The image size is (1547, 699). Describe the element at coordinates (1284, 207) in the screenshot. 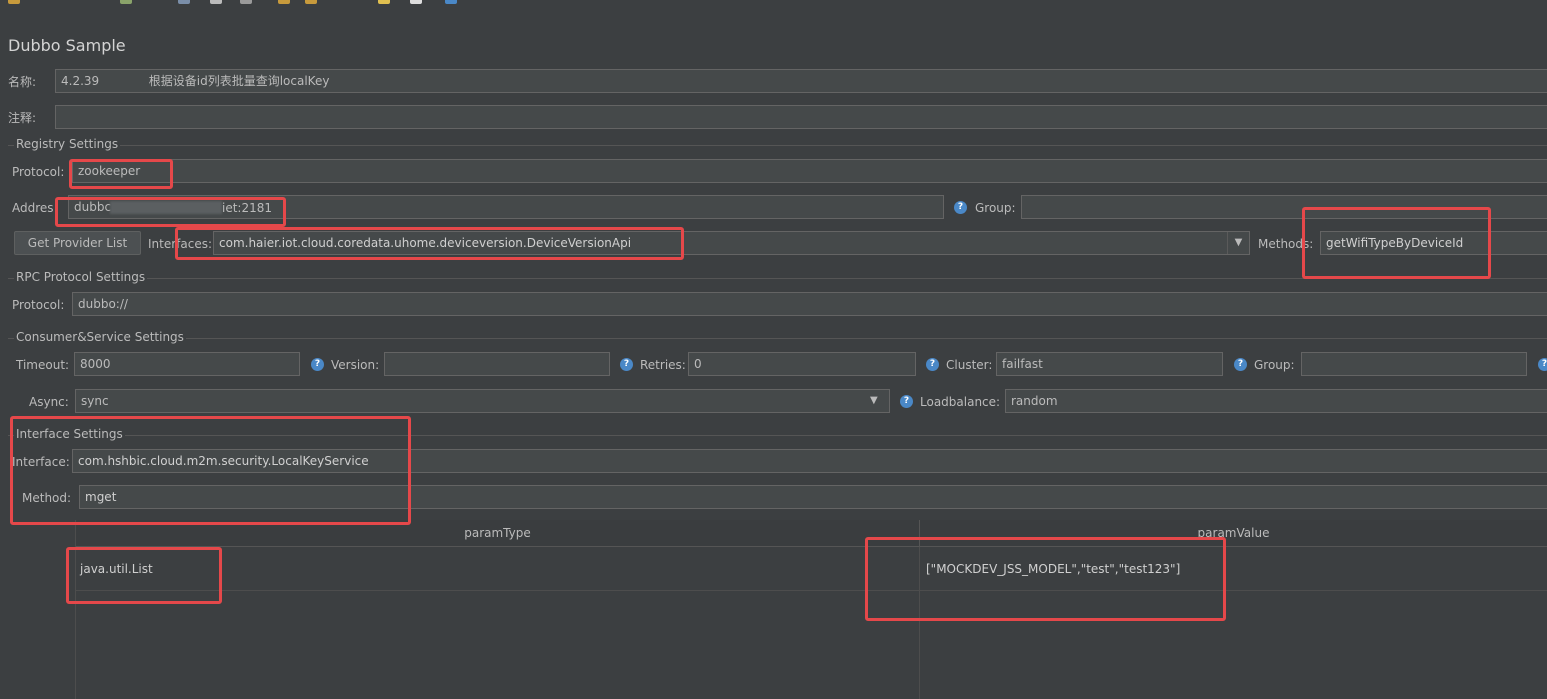

I see `registry-group-field` at that location.